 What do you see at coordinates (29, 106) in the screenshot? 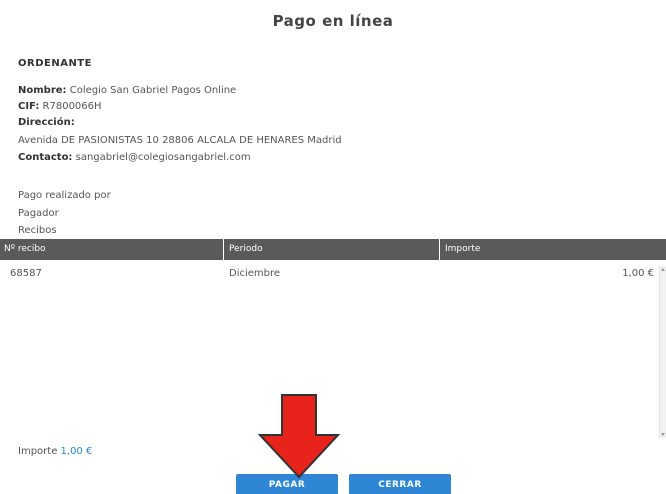
I see `cif-label: CIF:` at bounding box center [29, 106].